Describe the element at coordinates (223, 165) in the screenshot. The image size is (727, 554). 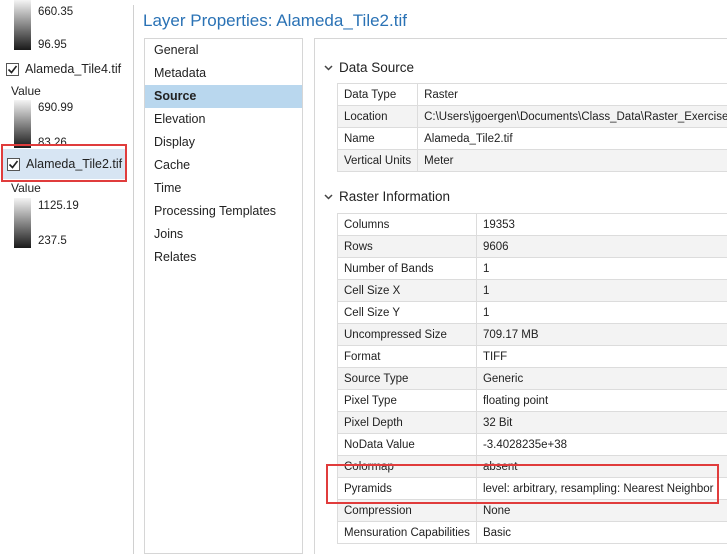
I see `nav-item-cache: Cache` at that location.